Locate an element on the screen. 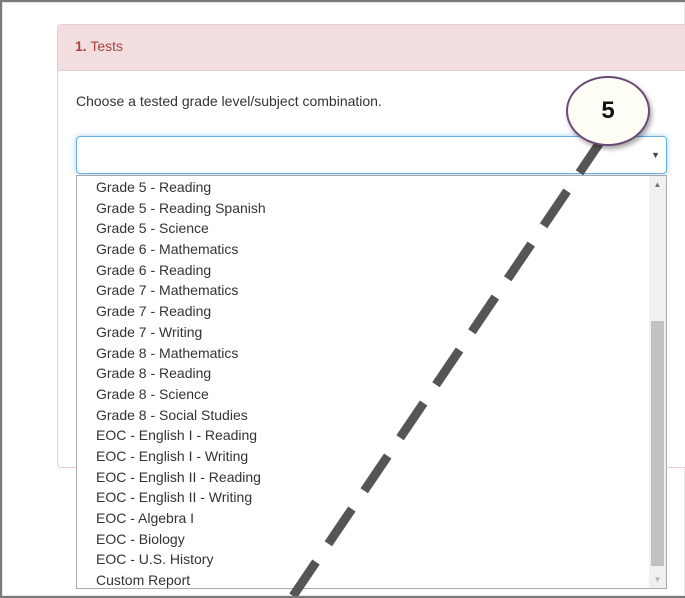 This screenshot has height=598, width=685. dropdown-option: Grade 5 - Reading Spanish is located at coordinates (372, 208).